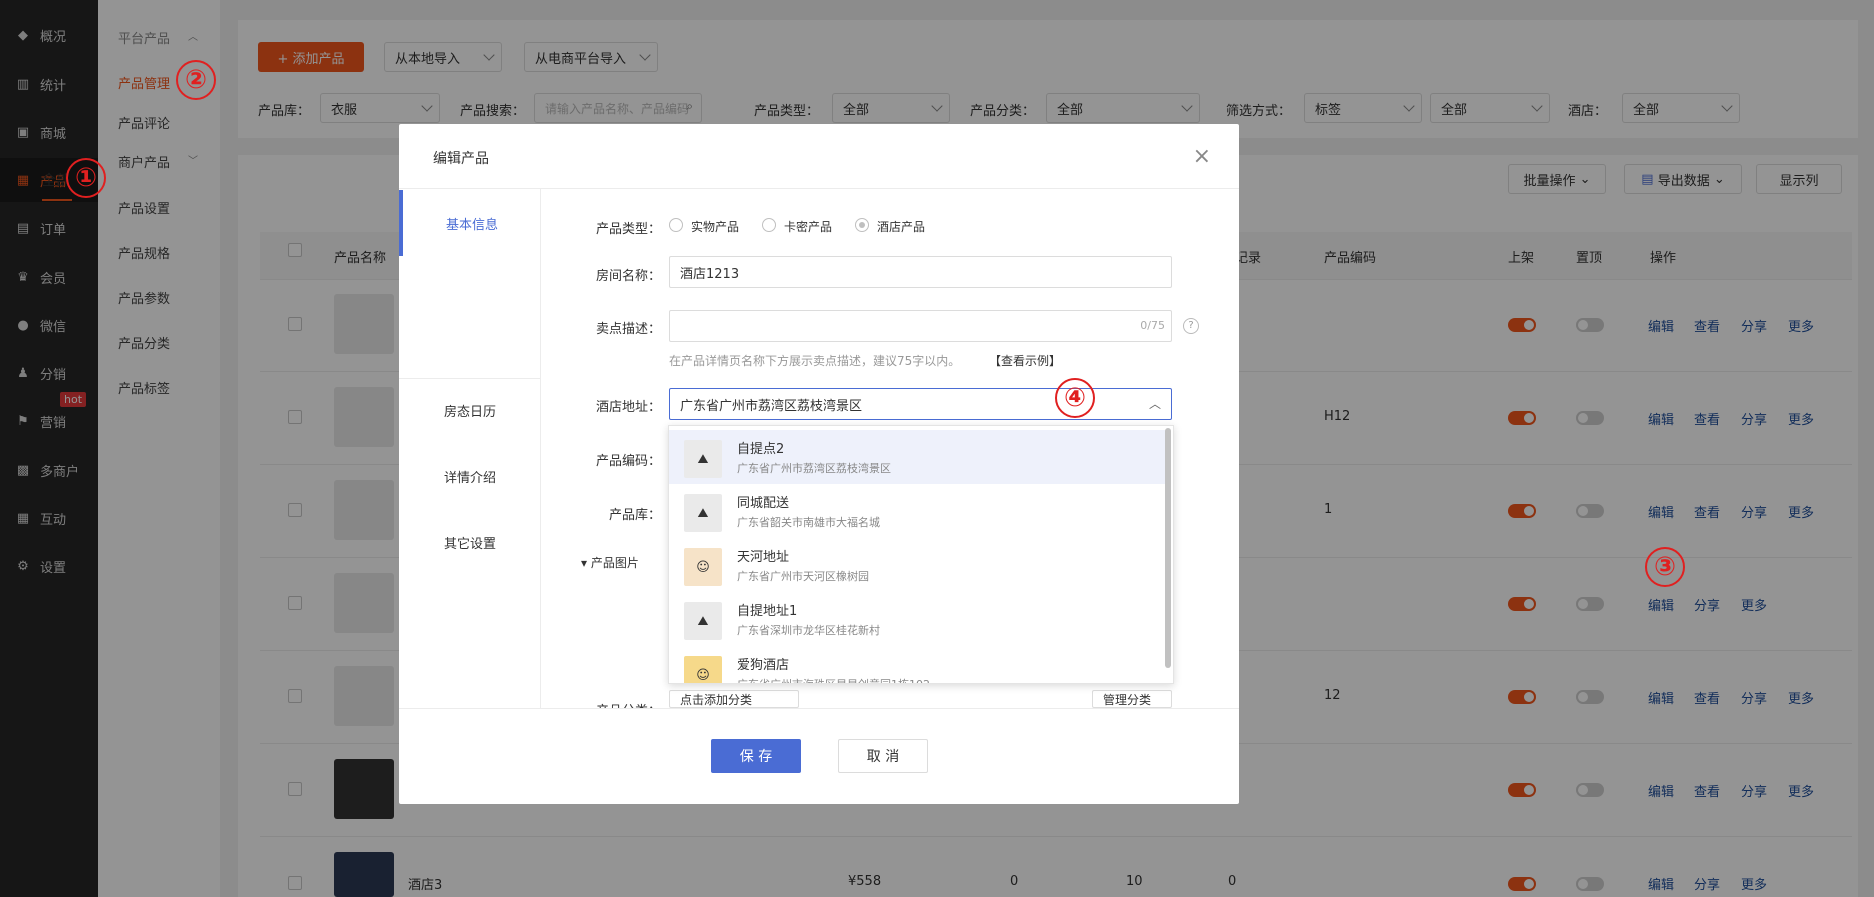 The height and width of the screenshot is (897, 1874). What do you see at coordinates (819, 708) in the screenshot?
I see `modal-footer-divider` at bounding box center [819, 708].